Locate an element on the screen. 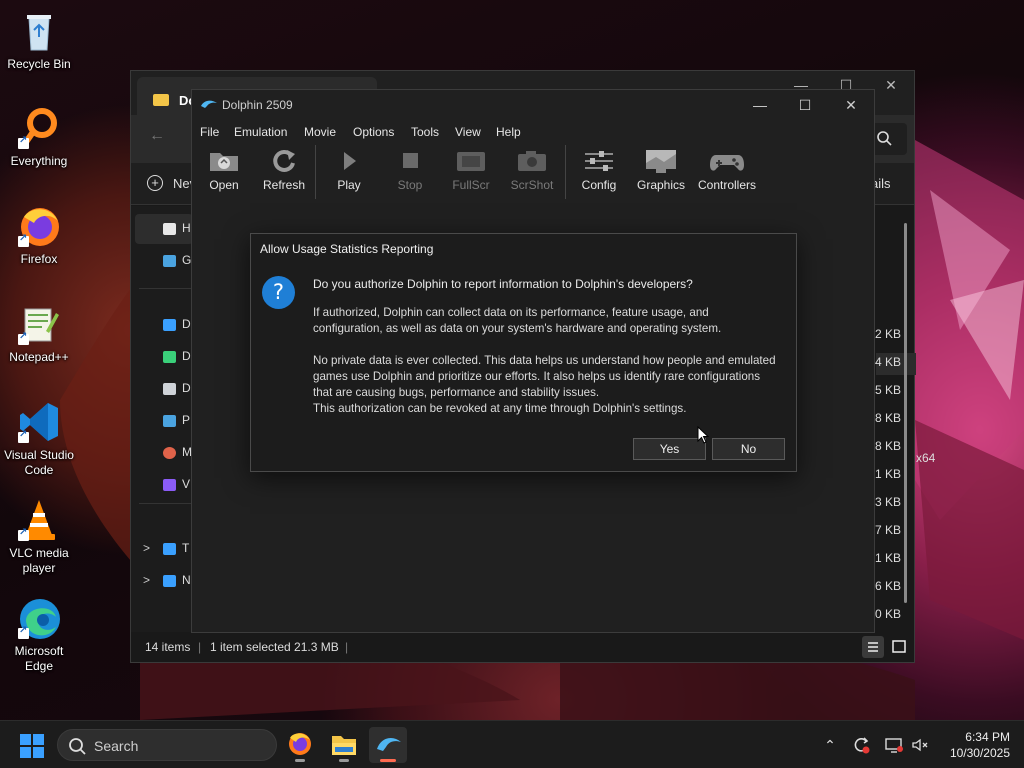 This screenshot has width=1024, height=768. file-explorer-icon is located at coordinates (344, 745).